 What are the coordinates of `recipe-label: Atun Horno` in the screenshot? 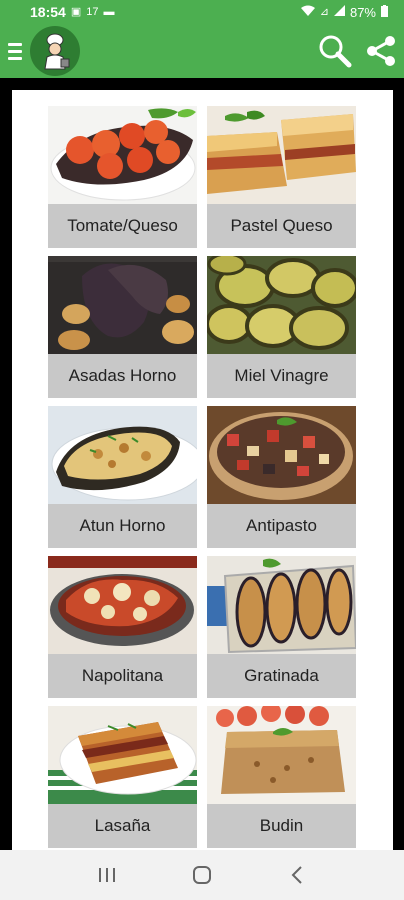 It's located at (122, 525).